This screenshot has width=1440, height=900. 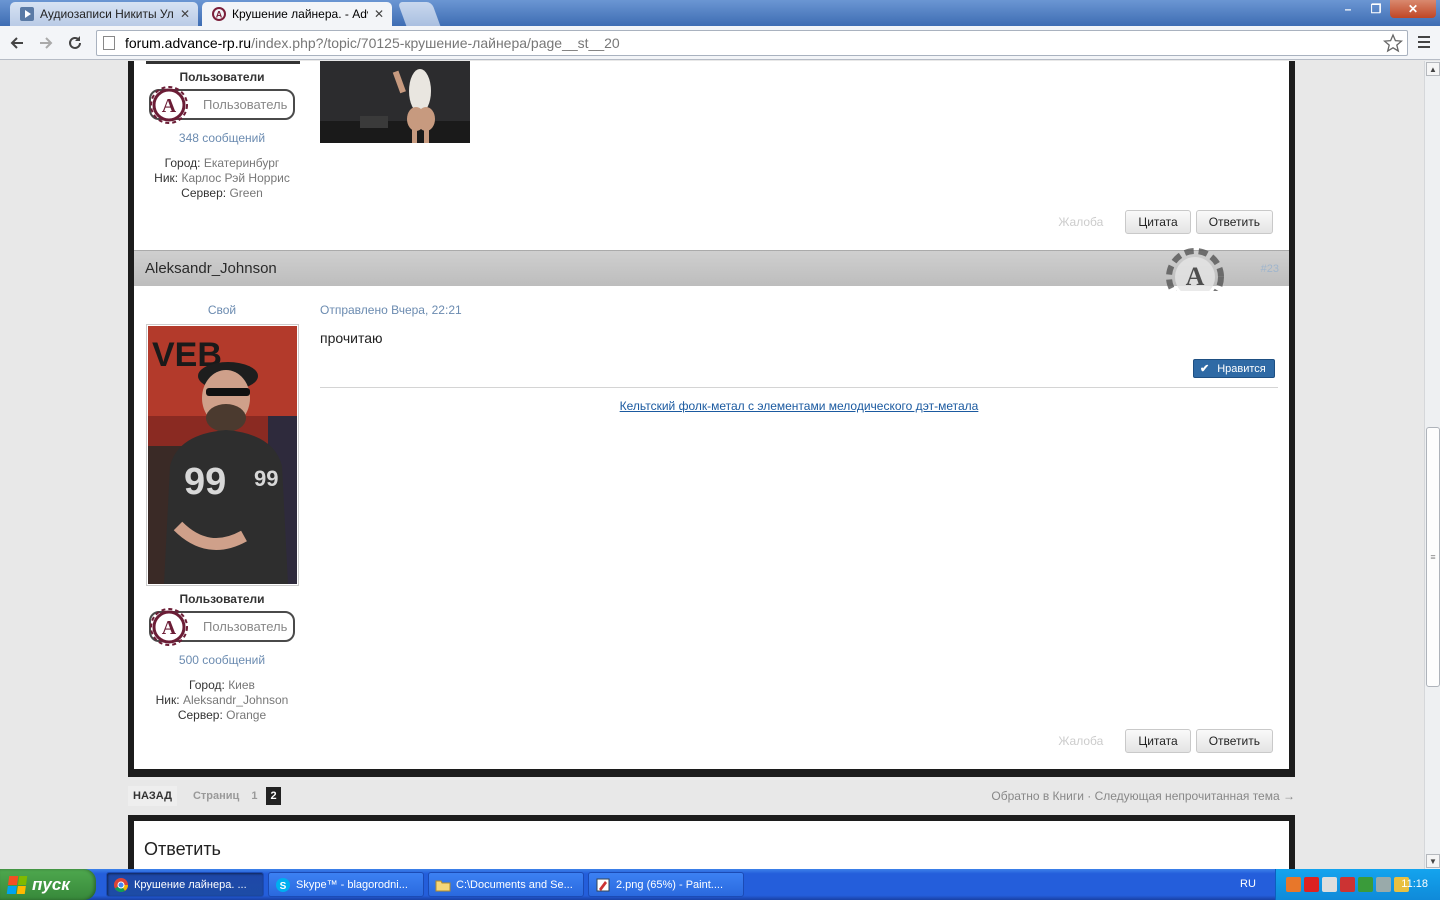 I want to click on like-button: ✔ Нравится, so click(x=1234, y=368).